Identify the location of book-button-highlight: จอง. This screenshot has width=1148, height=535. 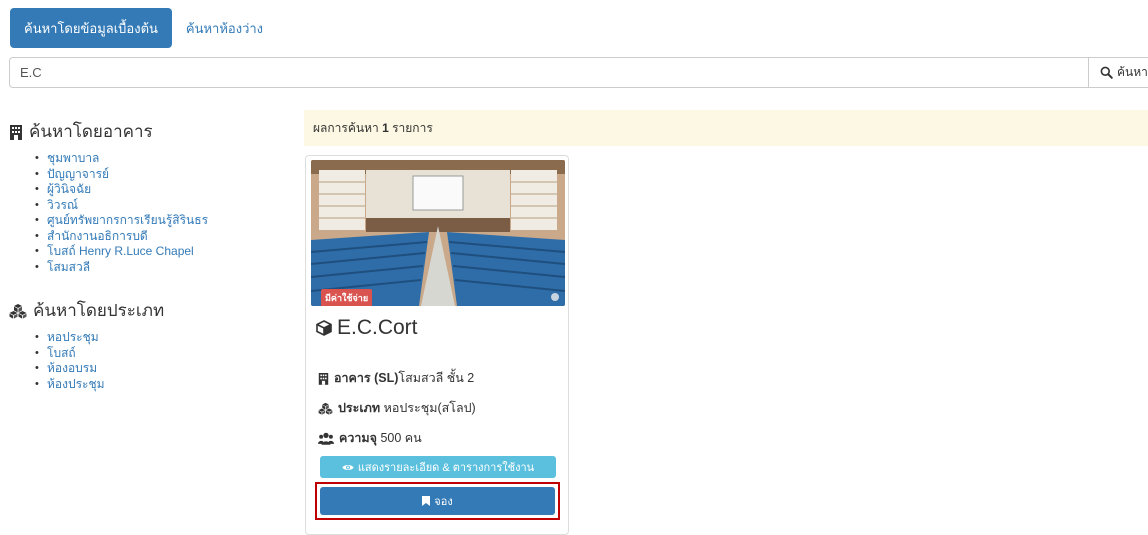
(437, 501).